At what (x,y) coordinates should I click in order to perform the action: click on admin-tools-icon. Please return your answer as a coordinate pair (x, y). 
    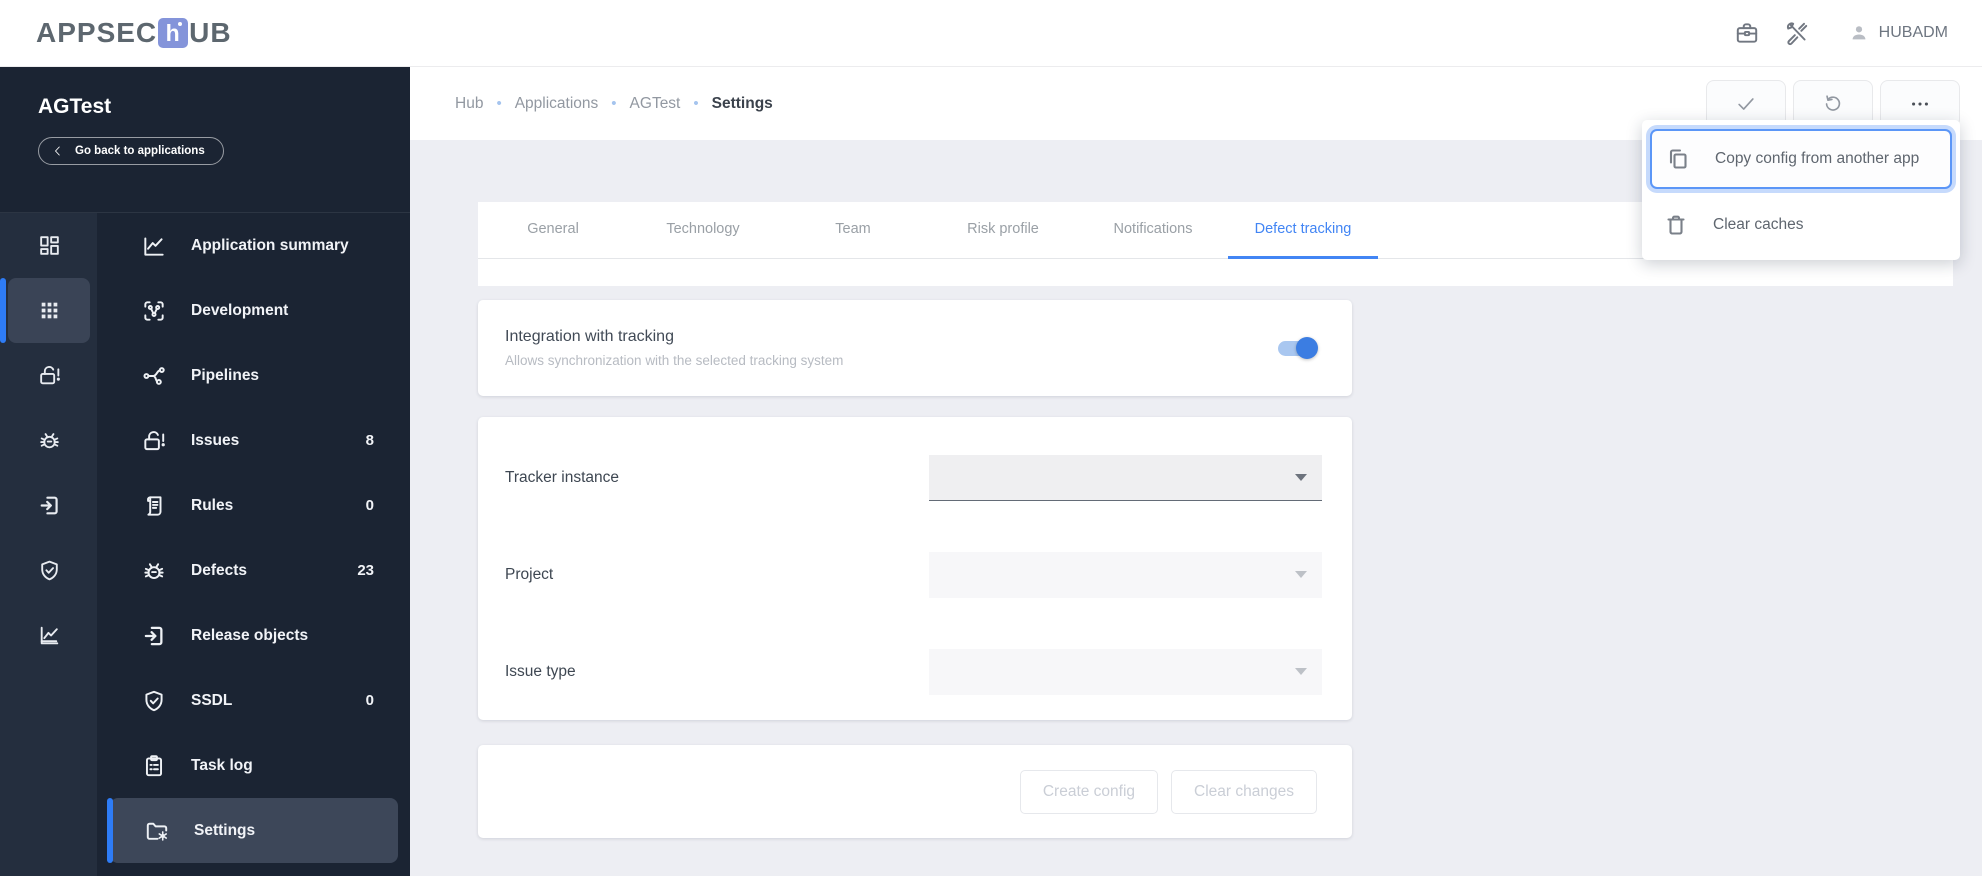
    Looking at the image, I should click on (1797, 33).